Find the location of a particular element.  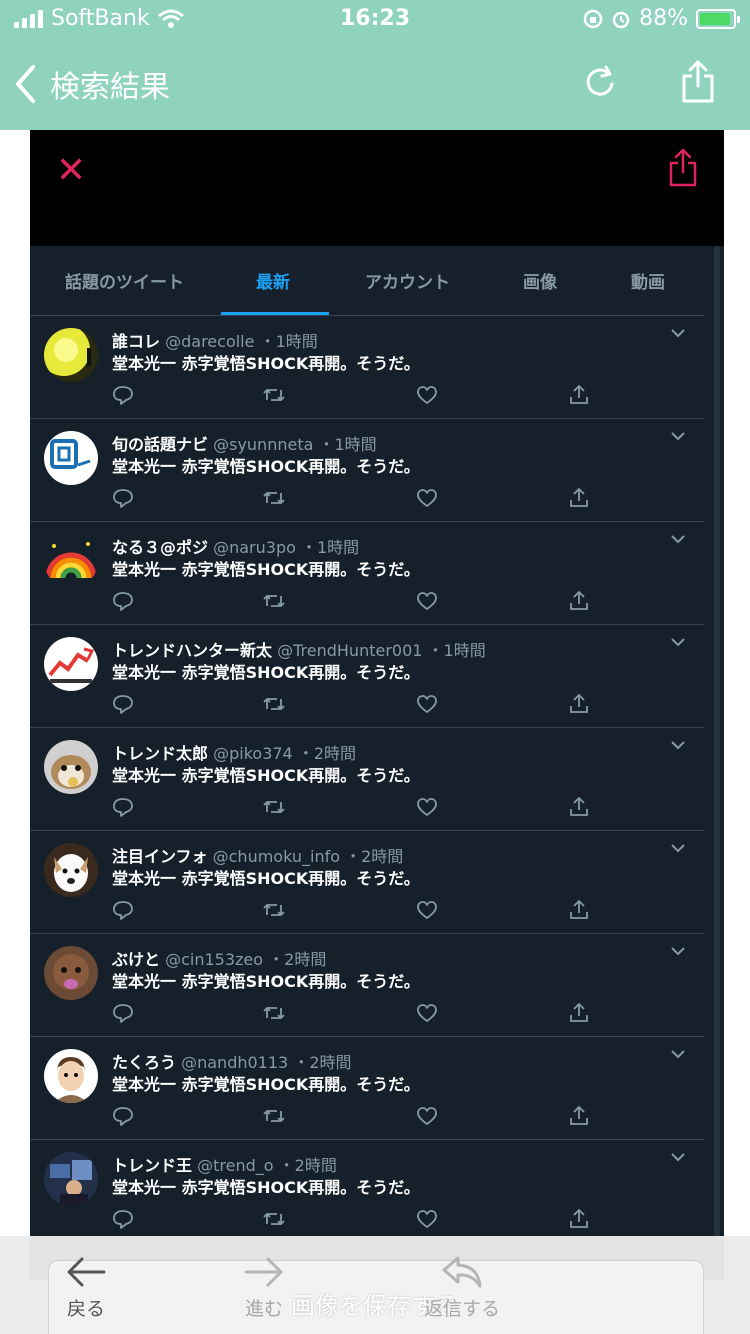

tweet-author: ぶけと is located at coordinates (136, 959).